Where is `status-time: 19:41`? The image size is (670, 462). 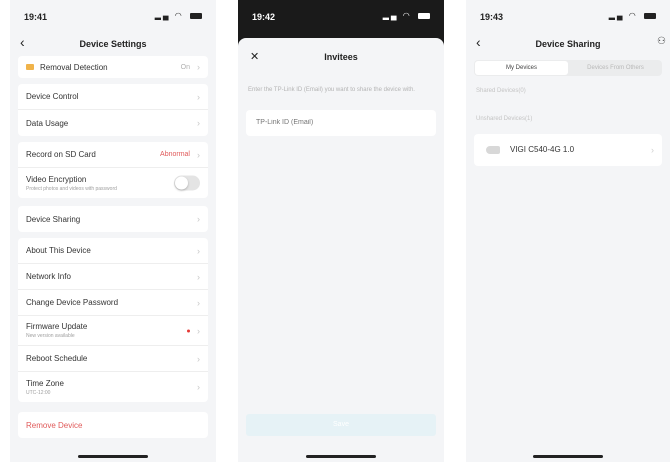 status-time: 19:41 is located at coordinates (36, 17).